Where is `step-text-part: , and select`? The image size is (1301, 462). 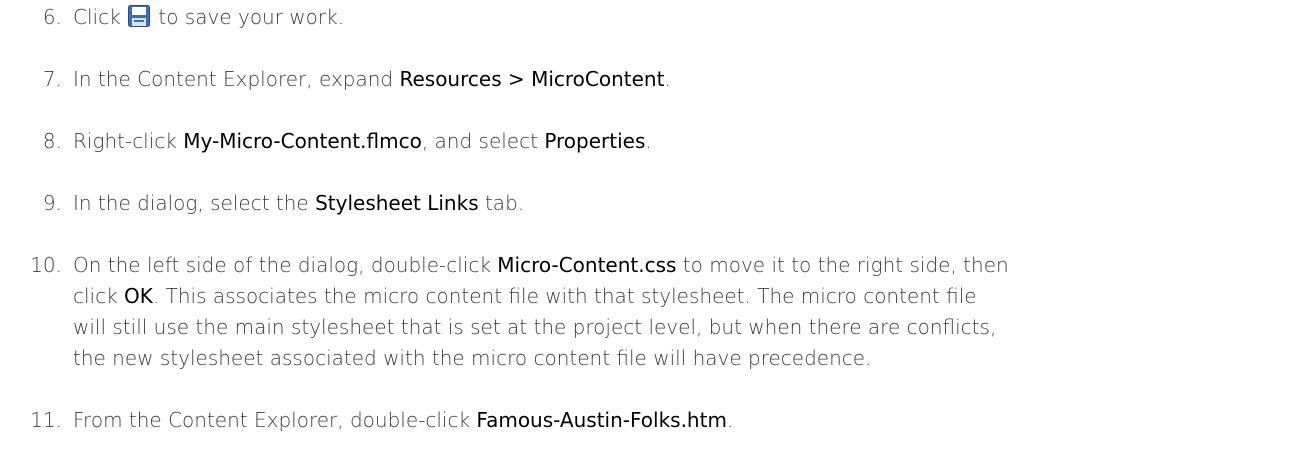 step-text-part: , and select is located at coordinates (483, 141).